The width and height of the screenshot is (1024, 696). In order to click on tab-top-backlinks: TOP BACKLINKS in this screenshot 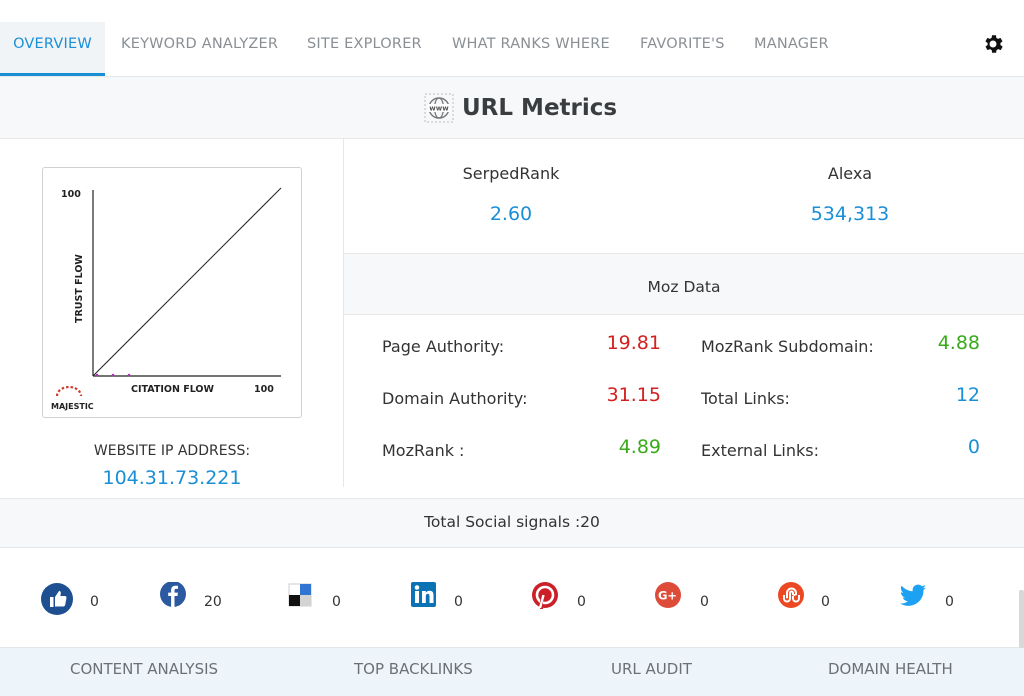, I will do `click(413, 669)`.